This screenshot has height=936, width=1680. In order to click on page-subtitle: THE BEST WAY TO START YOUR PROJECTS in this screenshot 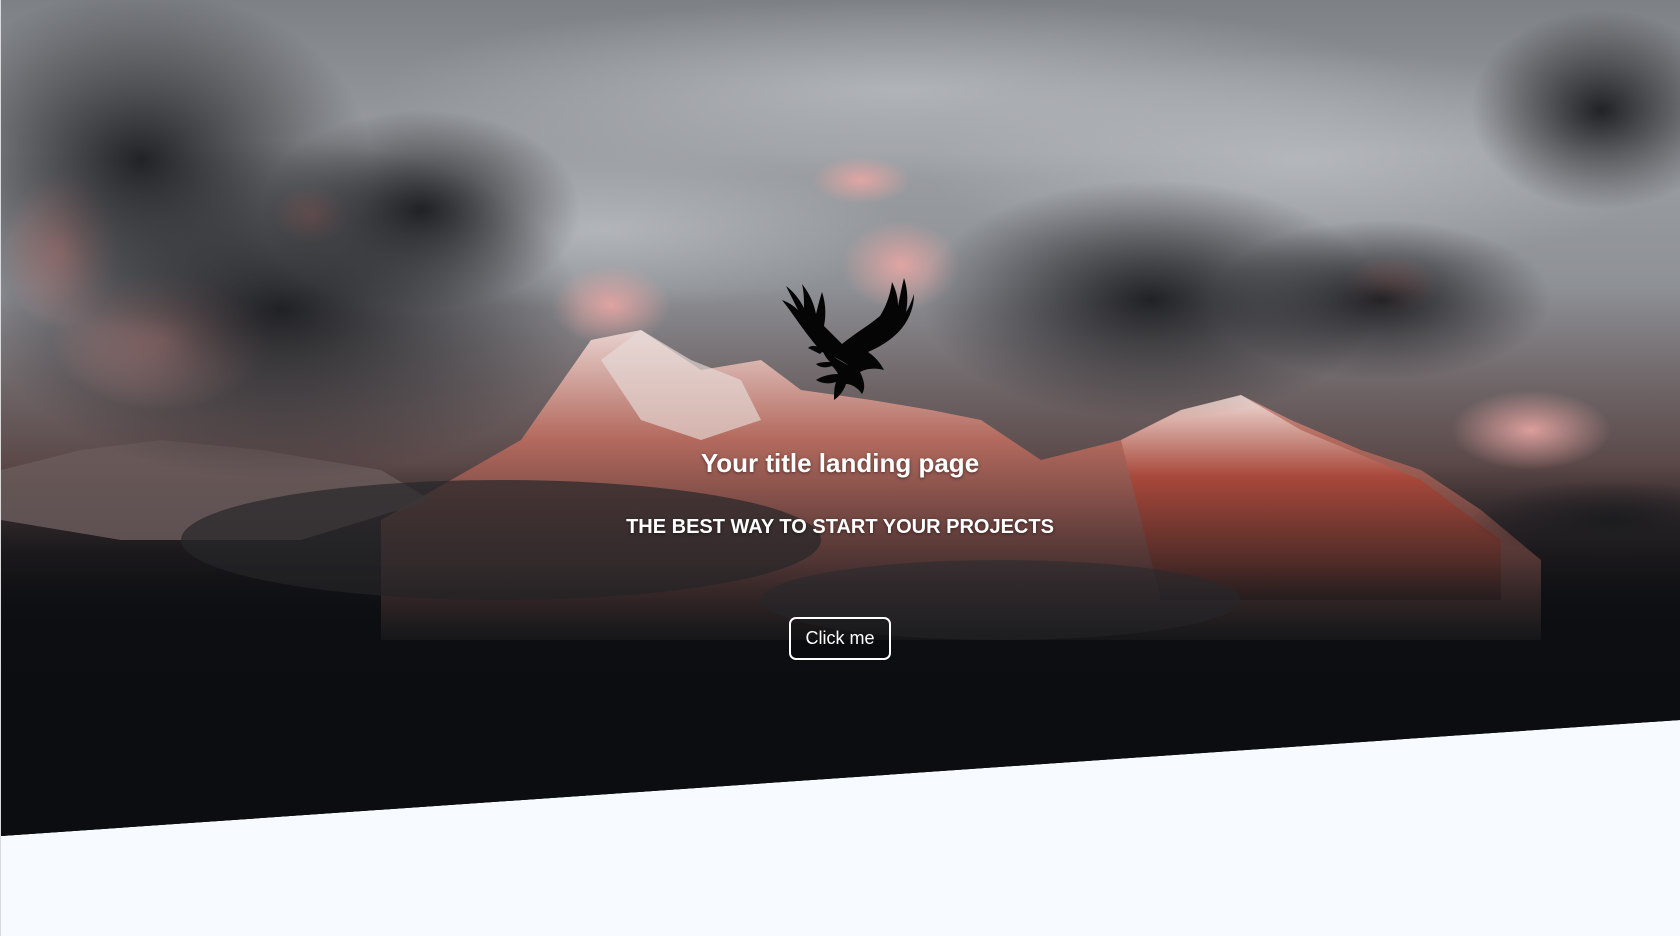, I will do `click(840, 527)`.